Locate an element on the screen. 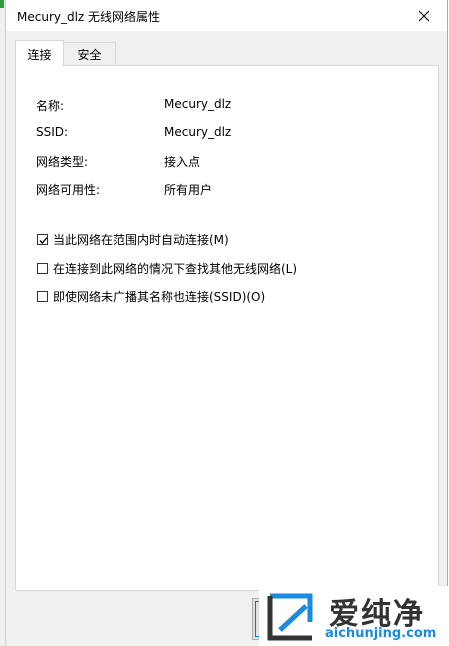 Image resolution: width=449 pixels, height=646 pixels. connect-hidden-ssid-option: 即使网络未广播其名称也连接(SSID)(O) is located at coordinates (151, 296).